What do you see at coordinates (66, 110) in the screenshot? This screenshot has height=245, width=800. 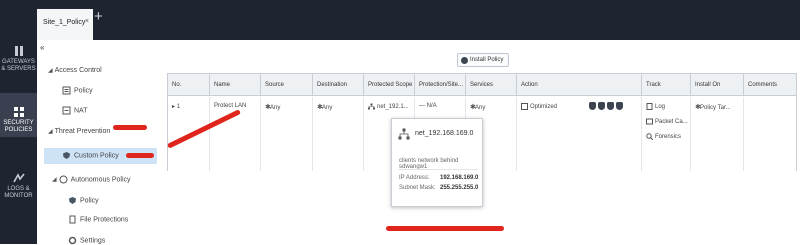 I see `nat-icon` at bounding box center [66, 110].